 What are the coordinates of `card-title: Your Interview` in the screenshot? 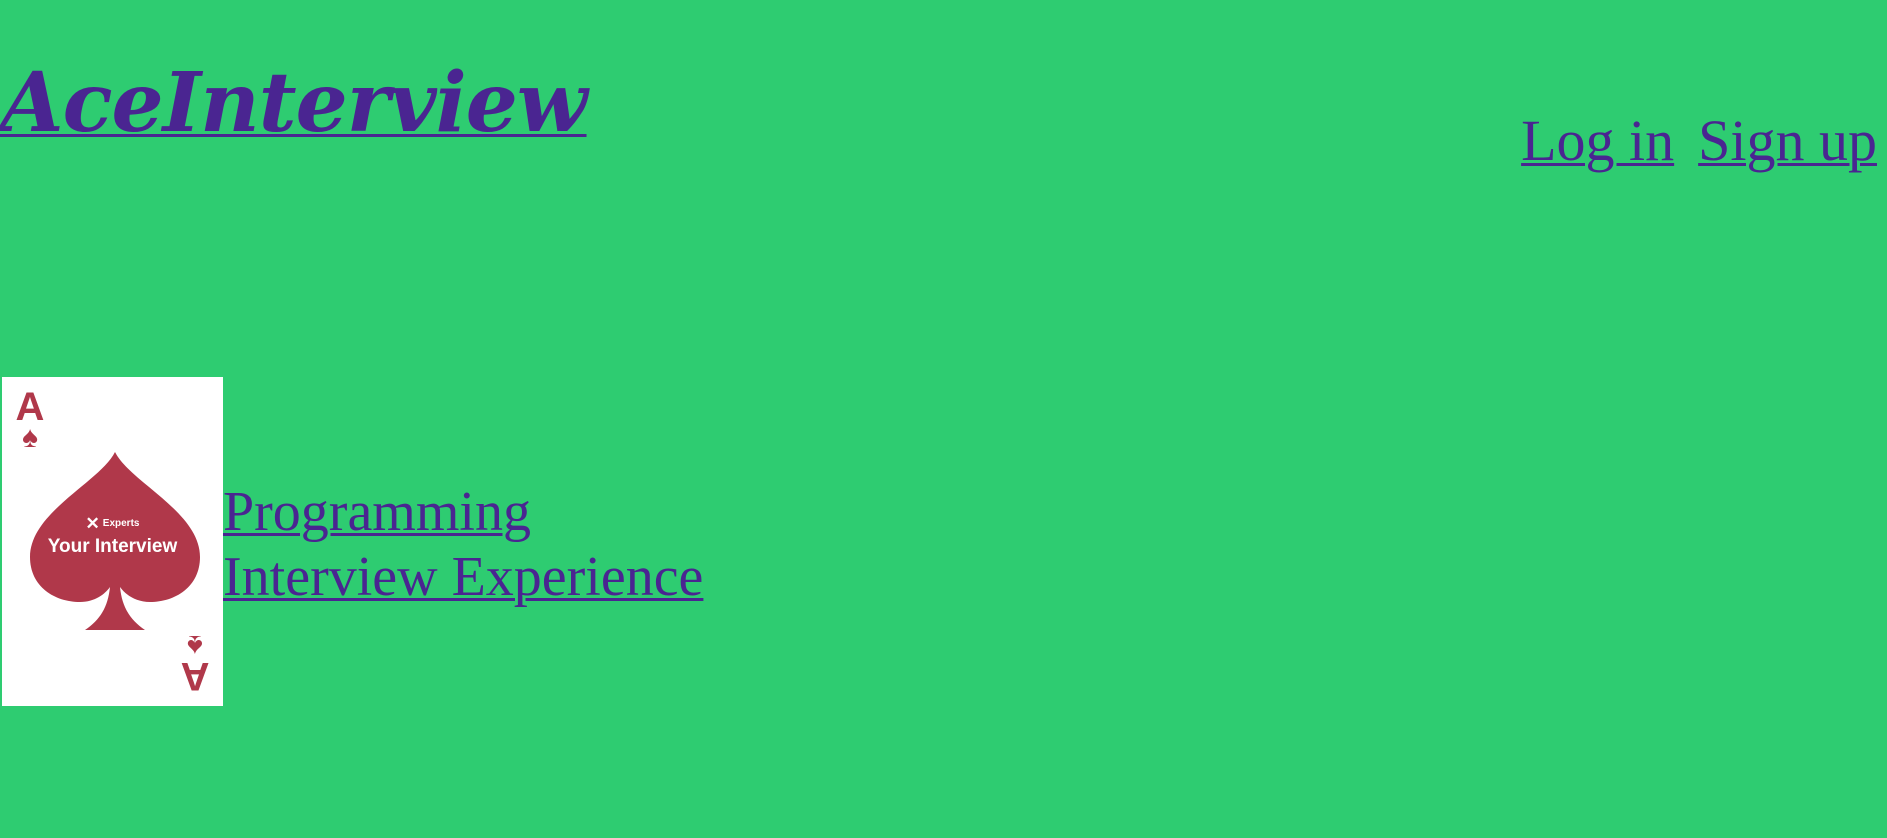 It's located at (112, 546).